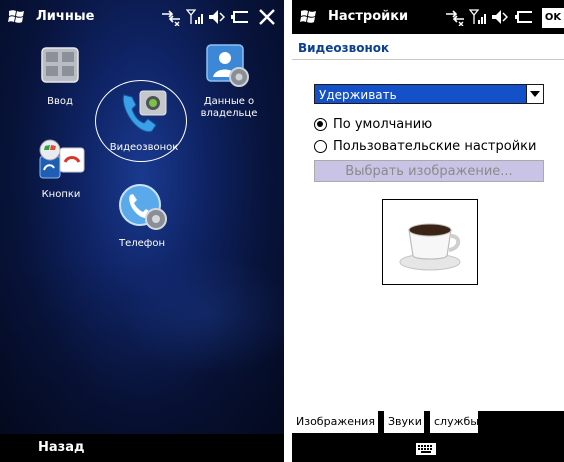 This screenshot has width=564, height=462. Describe the element at coordinates (60, 102) in the screenshot. I see `icon-label-input: Ввод` at that location.